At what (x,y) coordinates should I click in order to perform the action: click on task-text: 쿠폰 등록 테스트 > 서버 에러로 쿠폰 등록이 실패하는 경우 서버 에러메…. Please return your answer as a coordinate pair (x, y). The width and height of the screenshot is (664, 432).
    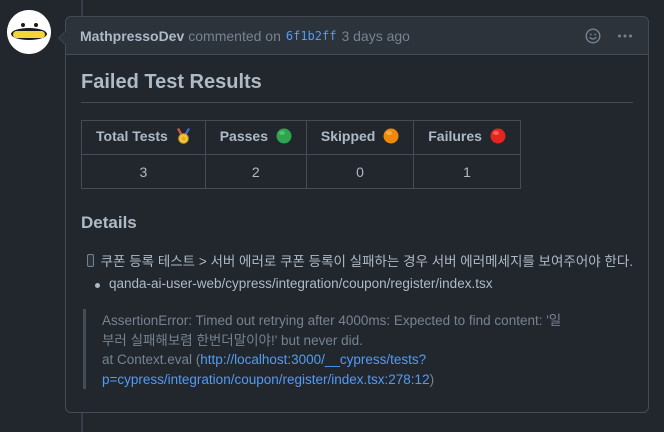
    Looking at the image, I should click on (366, 261).